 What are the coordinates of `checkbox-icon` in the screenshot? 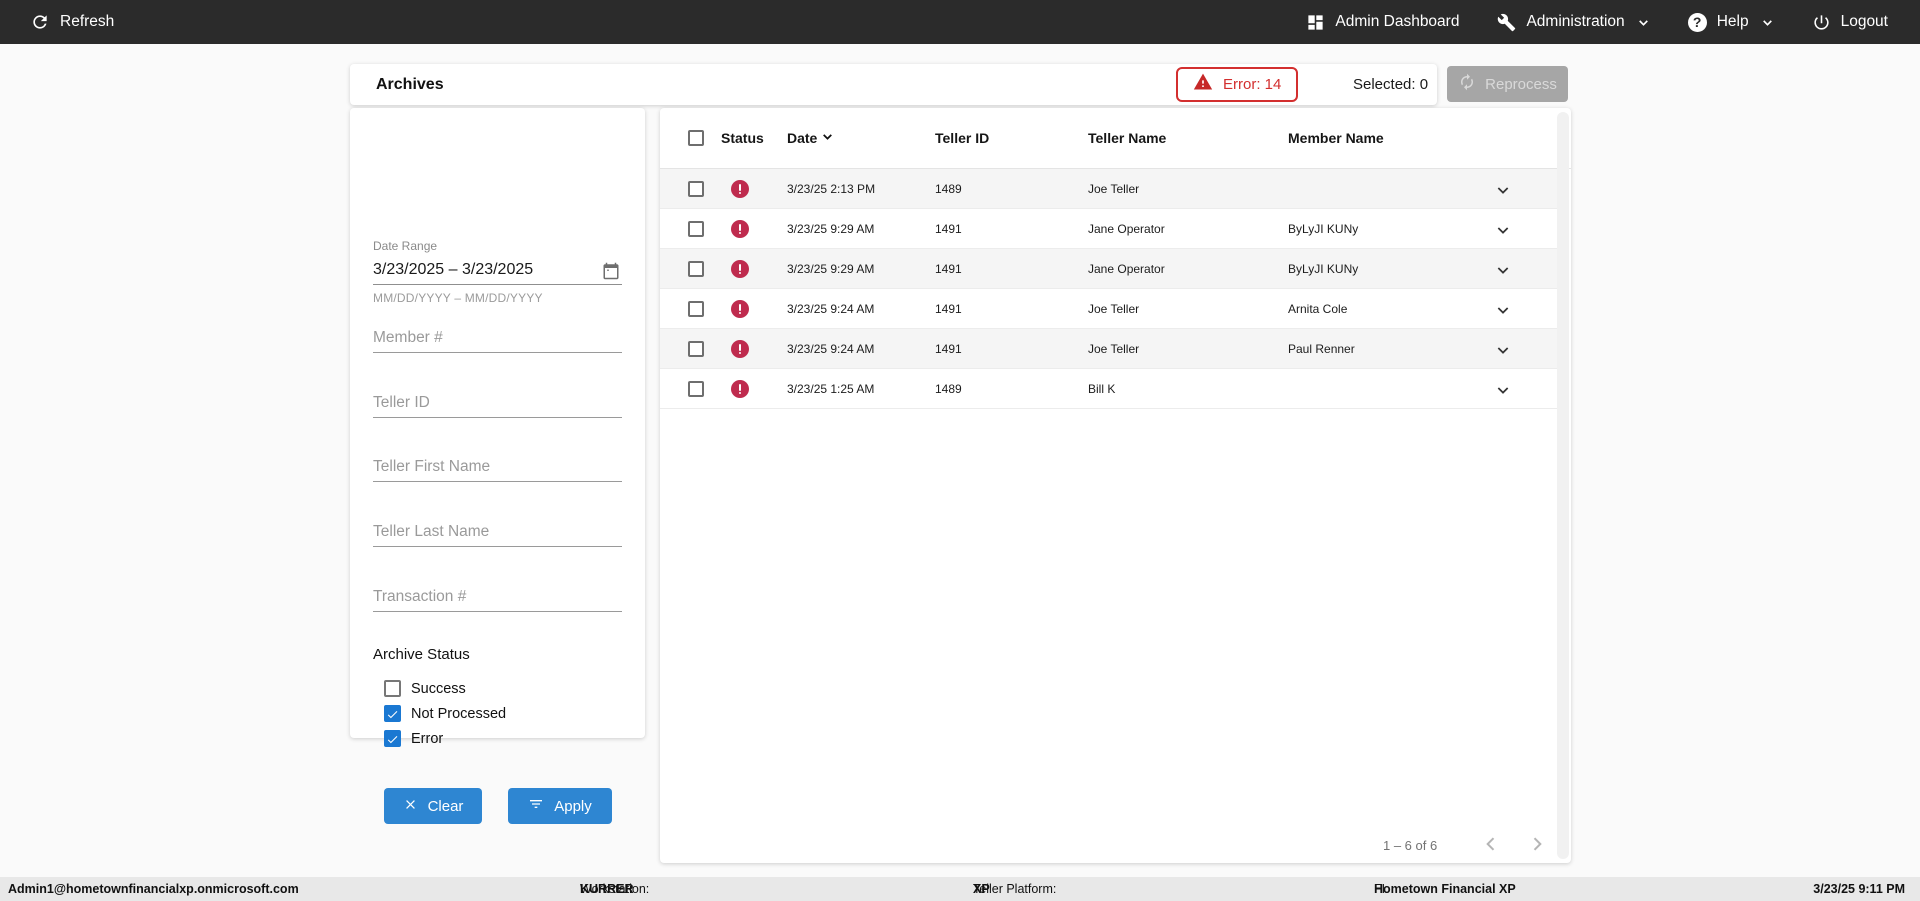 It's located at (392, 688).